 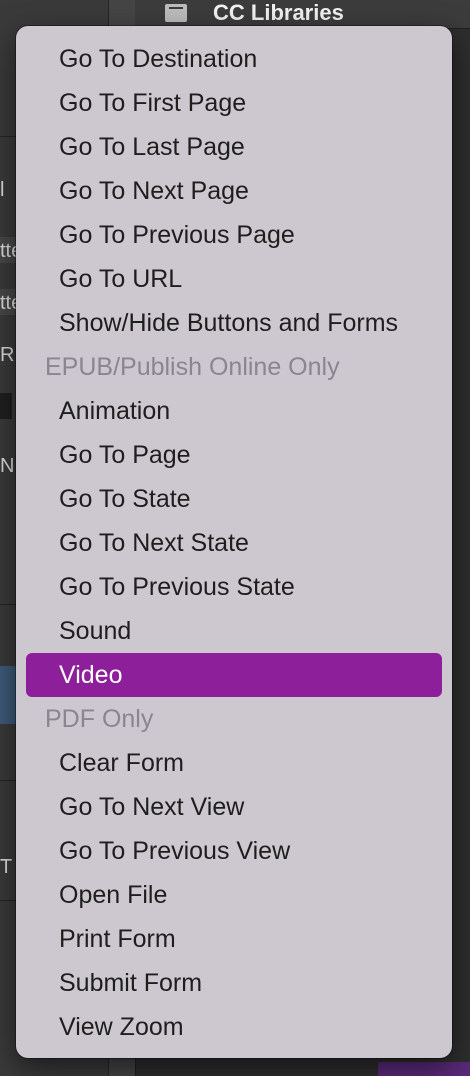 I want to click on field-strip, so click(x=6, y=406).